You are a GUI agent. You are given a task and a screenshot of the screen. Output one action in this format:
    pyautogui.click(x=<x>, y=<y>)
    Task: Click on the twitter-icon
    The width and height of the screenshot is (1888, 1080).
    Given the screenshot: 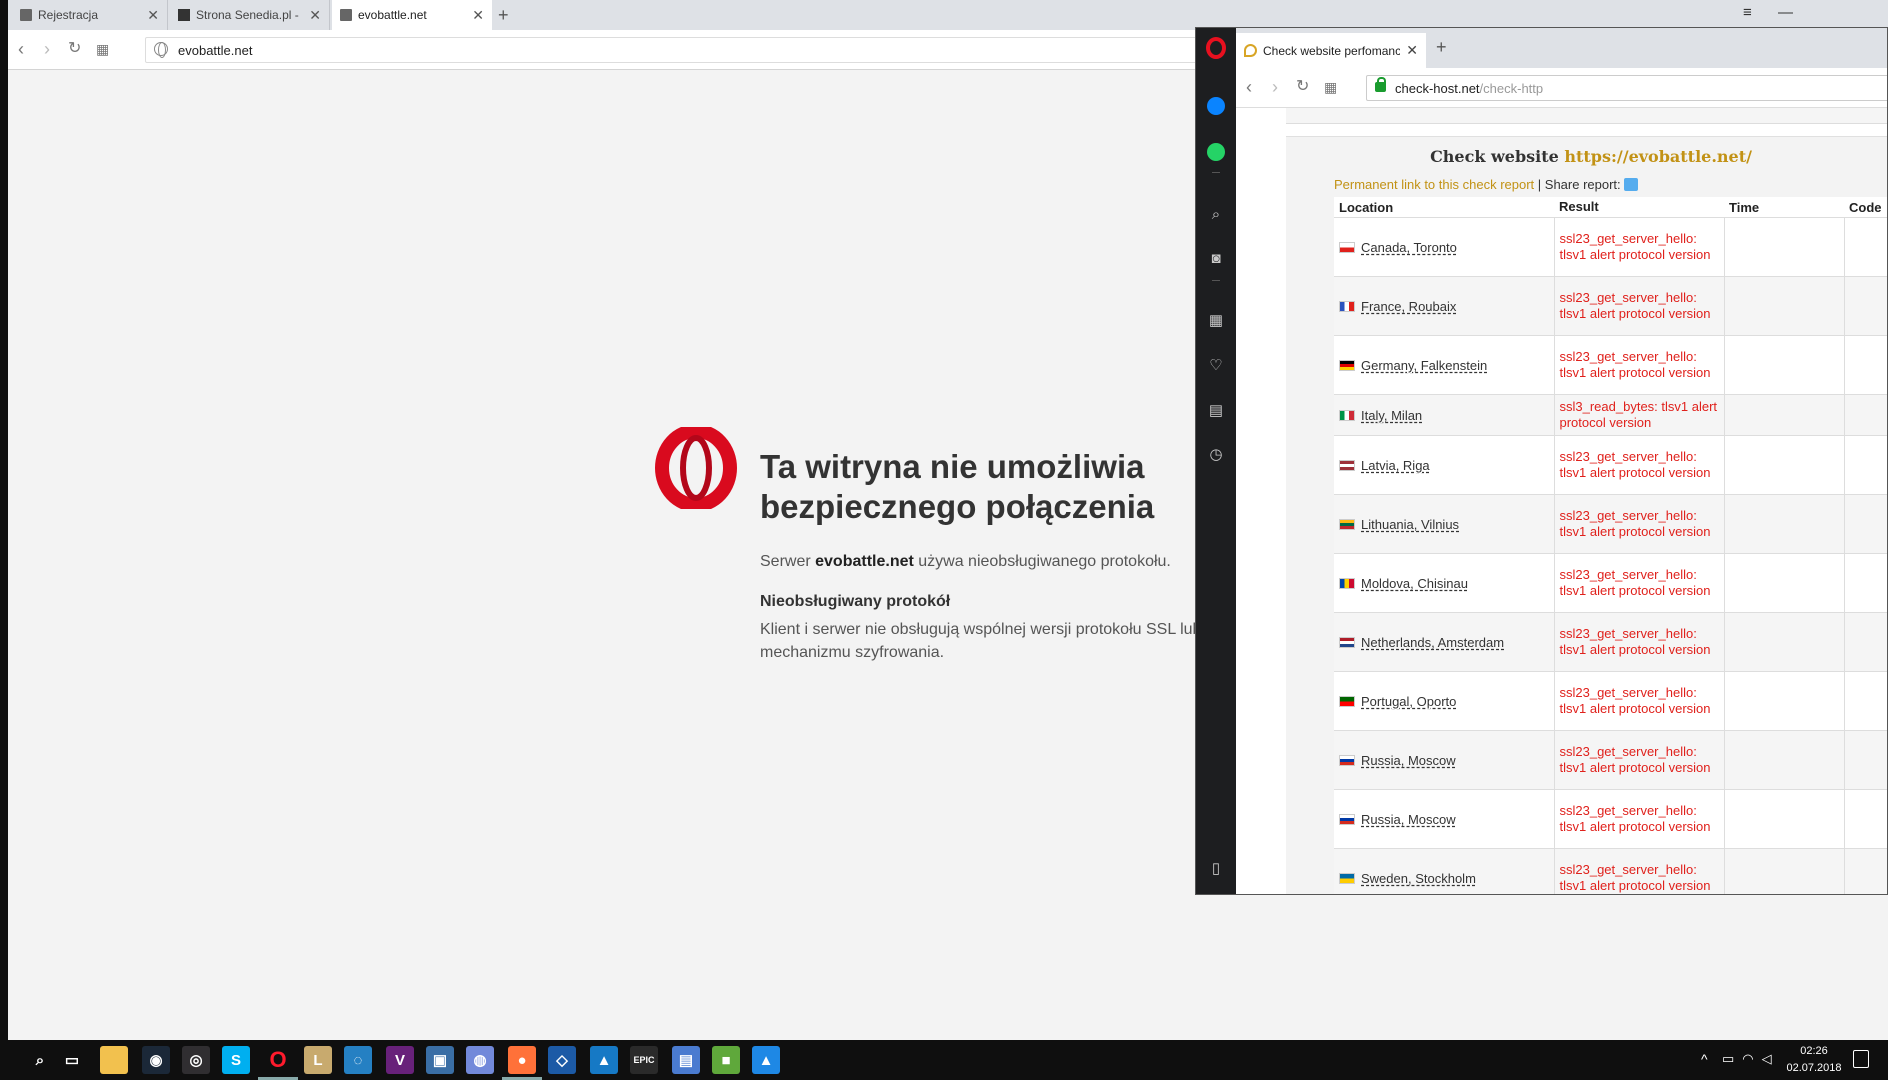 What is the action you would take?
    pyautogui.click(x=1631, y=184)
    